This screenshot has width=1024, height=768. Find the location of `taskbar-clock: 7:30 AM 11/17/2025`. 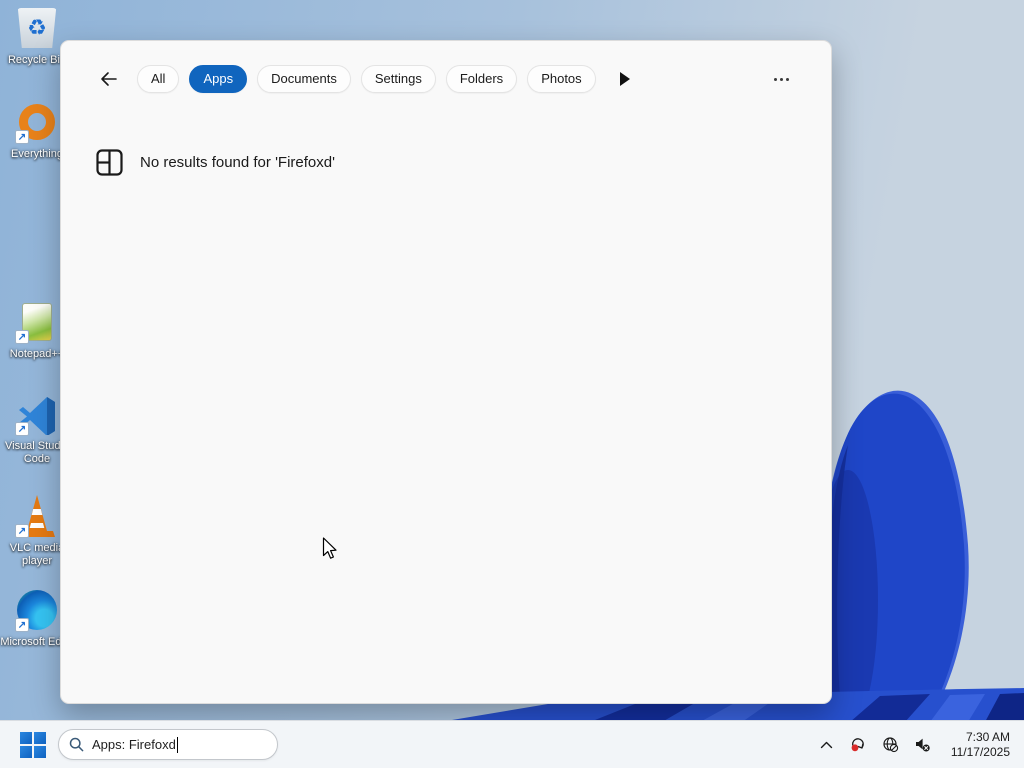

taskbar-clock: 7:30 AM 11/17/2025 is located at coordinates (980, 745).